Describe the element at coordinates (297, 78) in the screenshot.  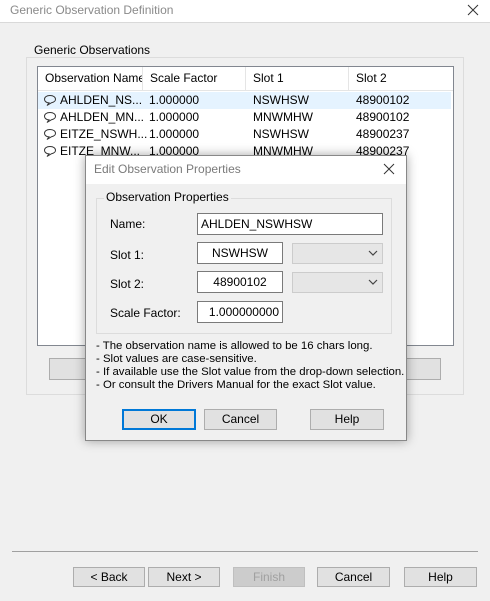
I see `column-header-slot-1: Slot 1` at that location.